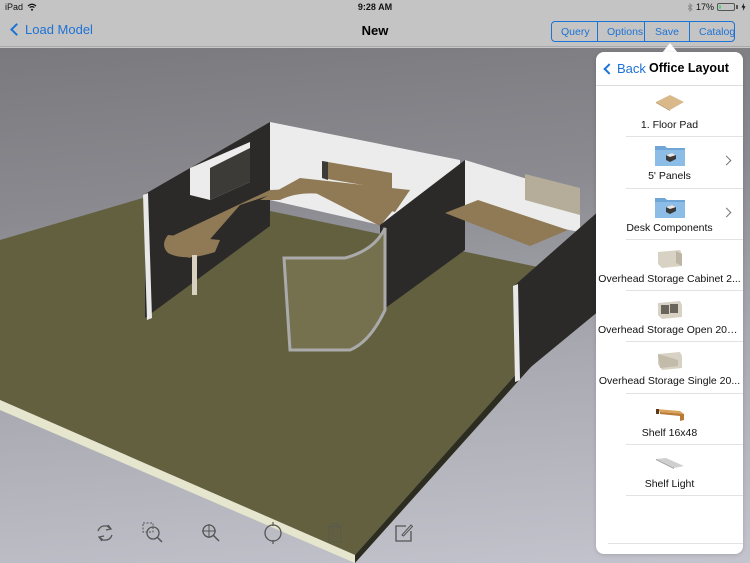  I want to click on catalog-item-shelf-light: Shelf Light, so click(669, 471).